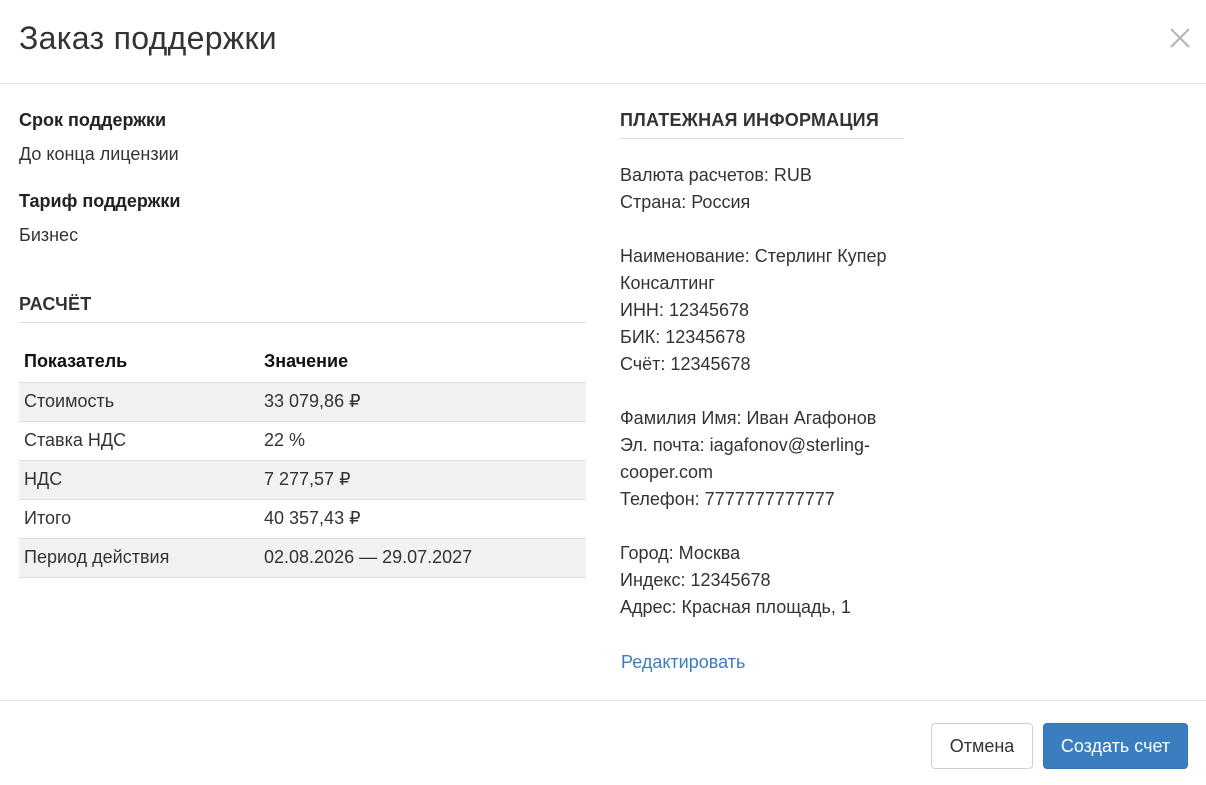 Image resolution: width=1206 pixels, height=785 pixels. What do you see at coordinates (139, 480) in the screenshot?
I see `table-cell-indicator: НДС` at bounding box center [139, 480].